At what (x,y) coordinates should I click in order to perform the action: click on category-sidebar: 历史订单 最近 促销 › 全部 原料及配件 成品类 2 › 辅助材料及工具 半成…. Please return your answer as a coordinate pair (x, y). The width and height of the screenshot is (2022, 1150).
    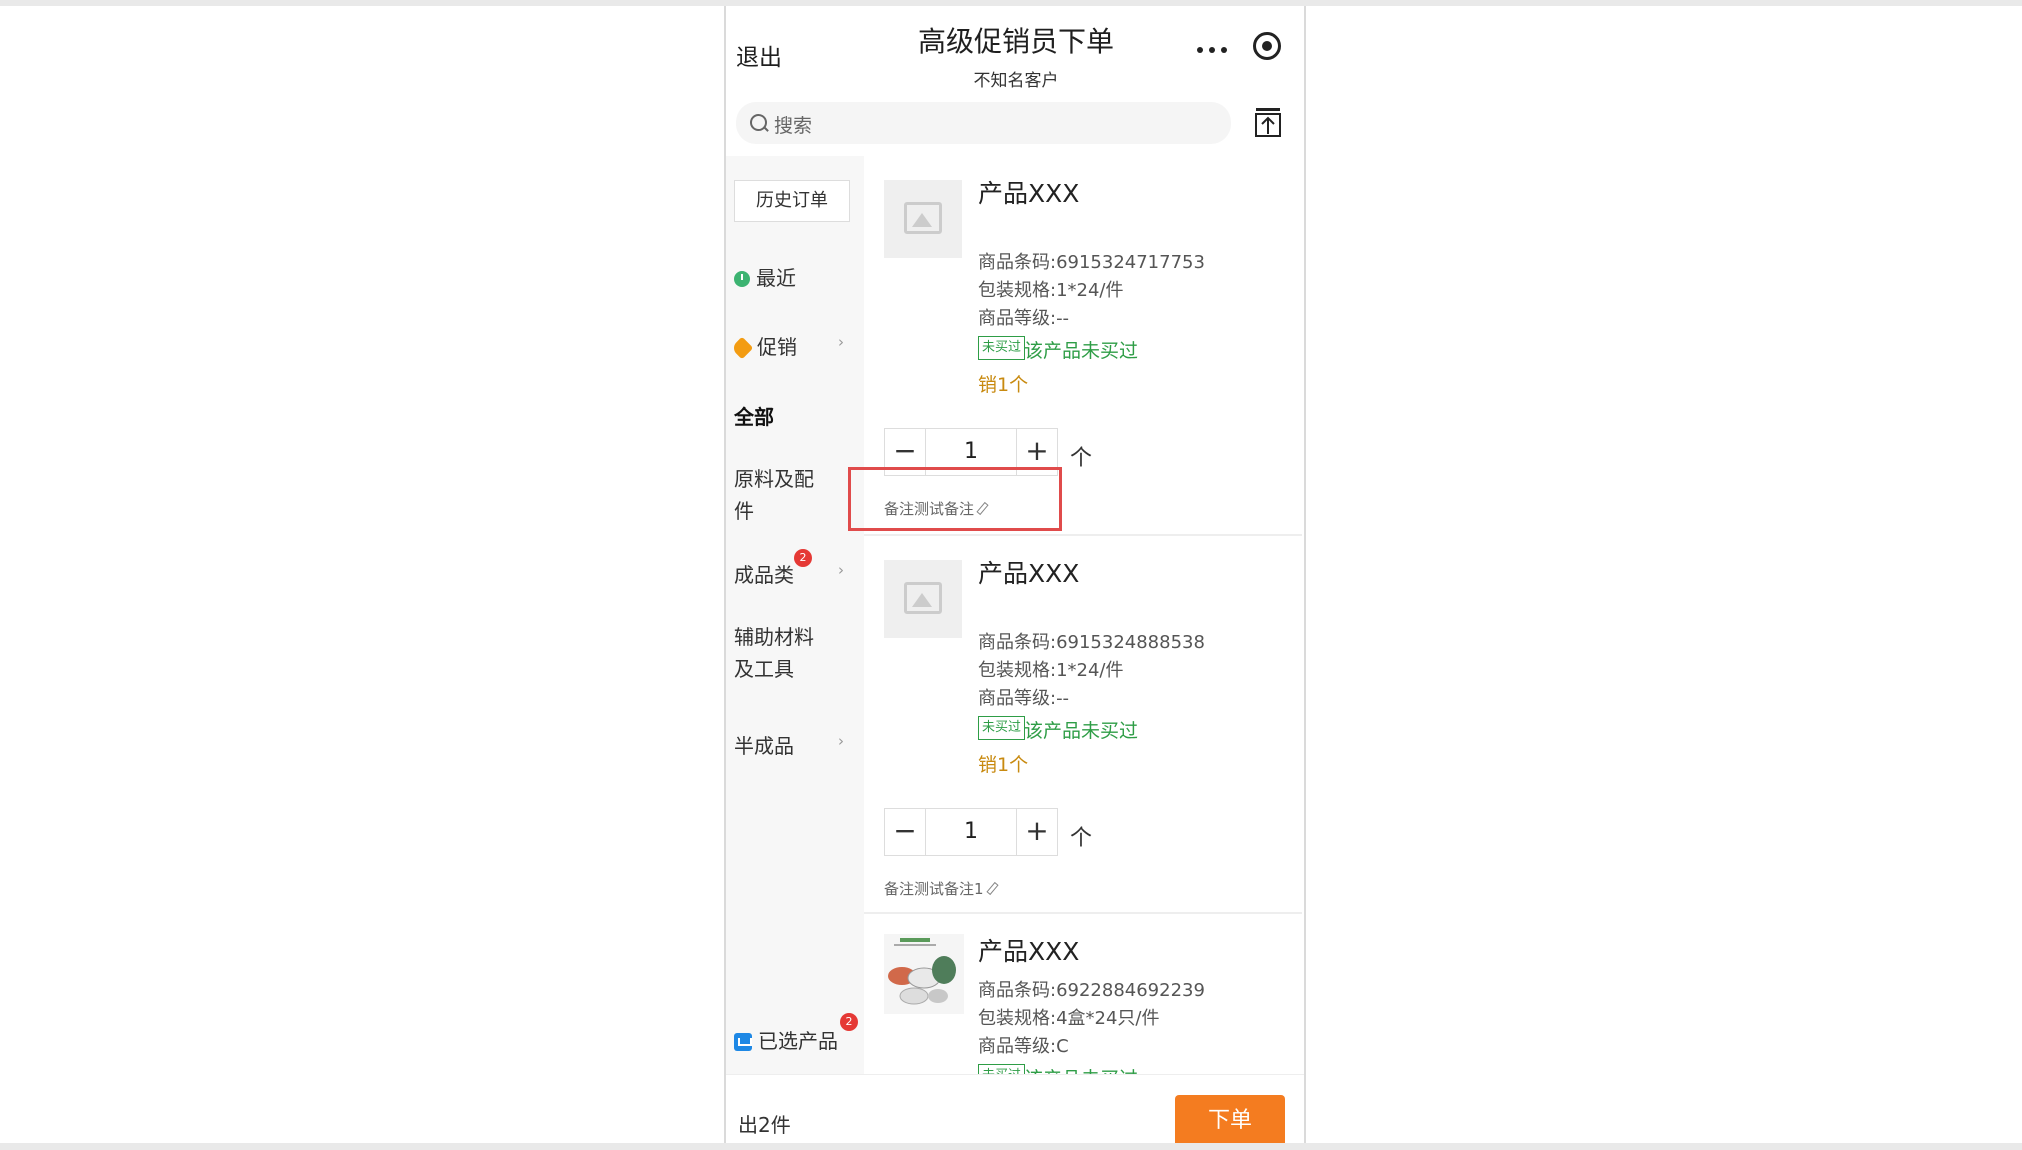
    Looking at the image, I should click on (795, 616).